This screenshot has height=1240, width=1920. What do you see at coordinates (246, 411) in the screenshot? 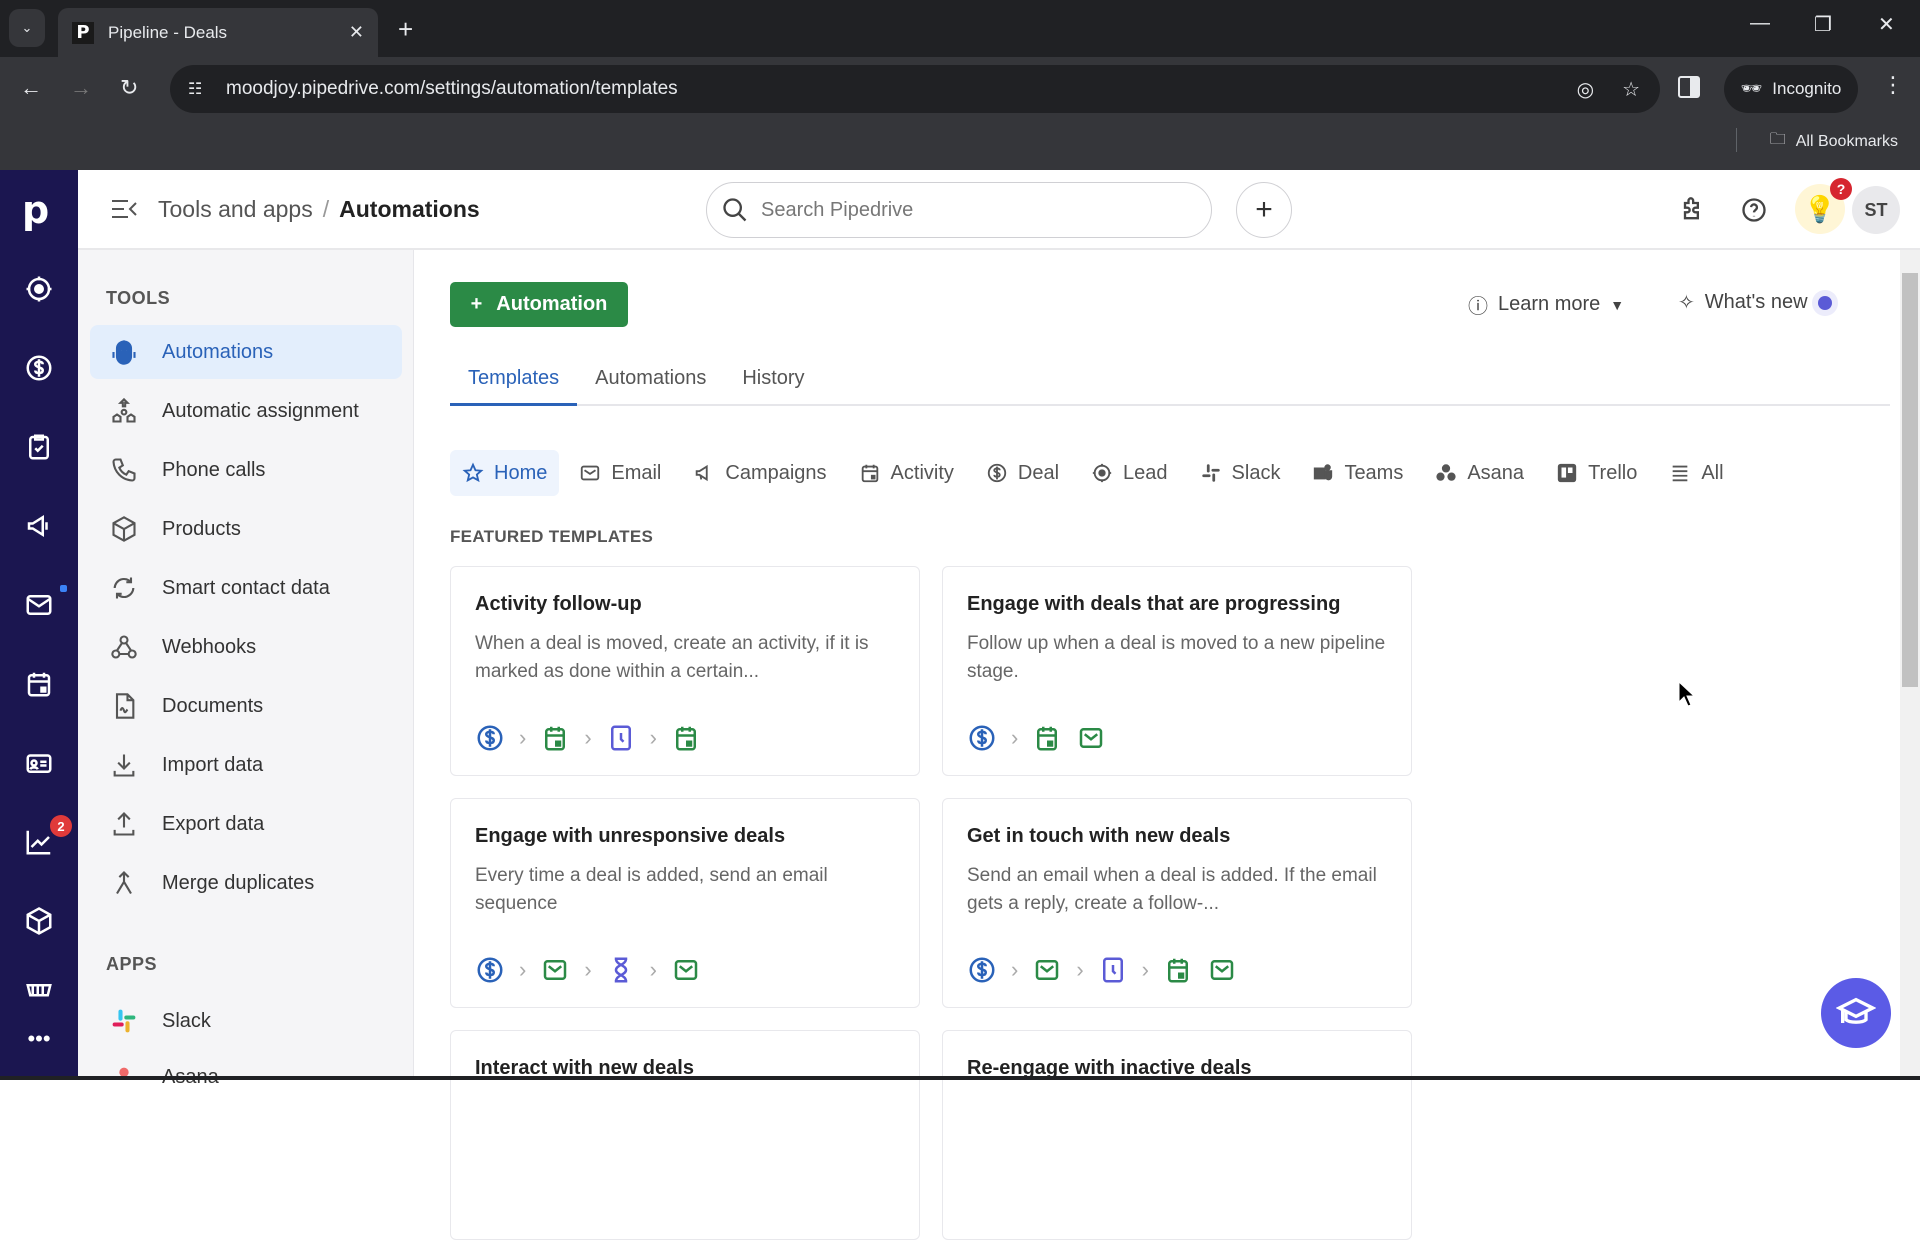
I see `sidebar-item-automatic-assignment: Automatic assignment` at bounding box center [246, 411].